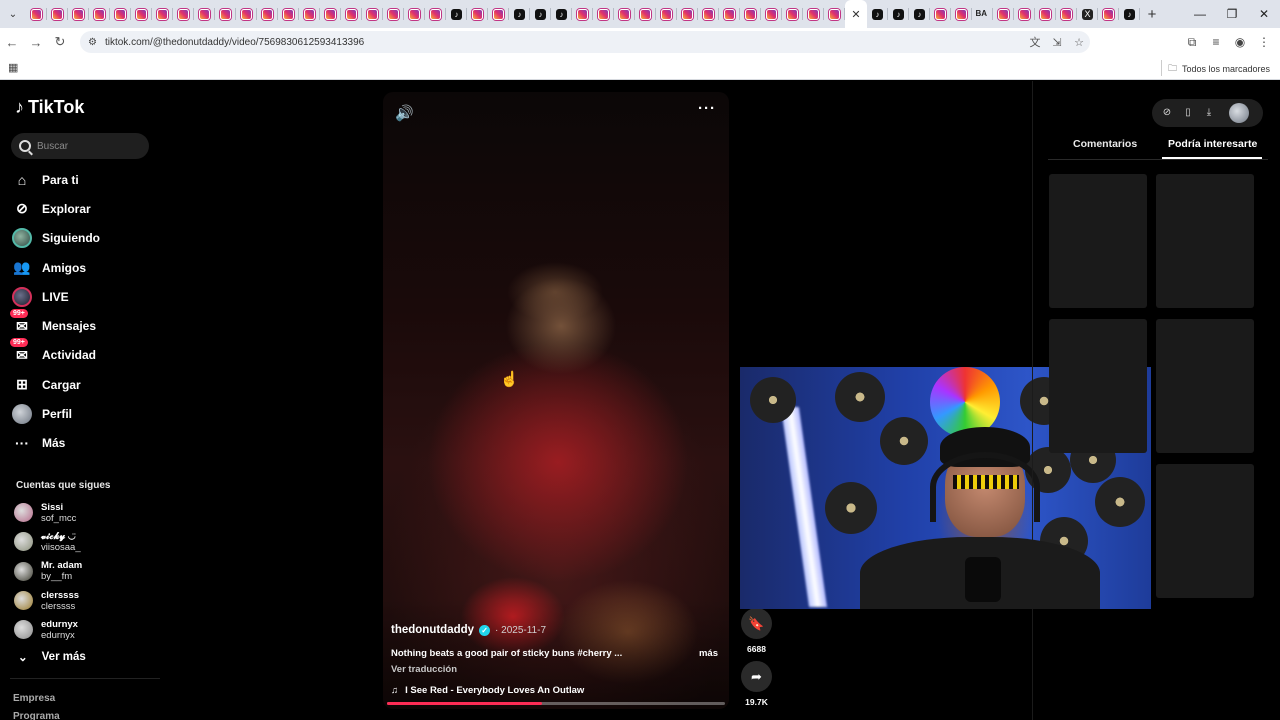 The image size is (1280, 720). Describe the element at coordinates (82, 208) in the screenshot. I see `sidebar-item-explorar: ⊘ Explorar` at that location.